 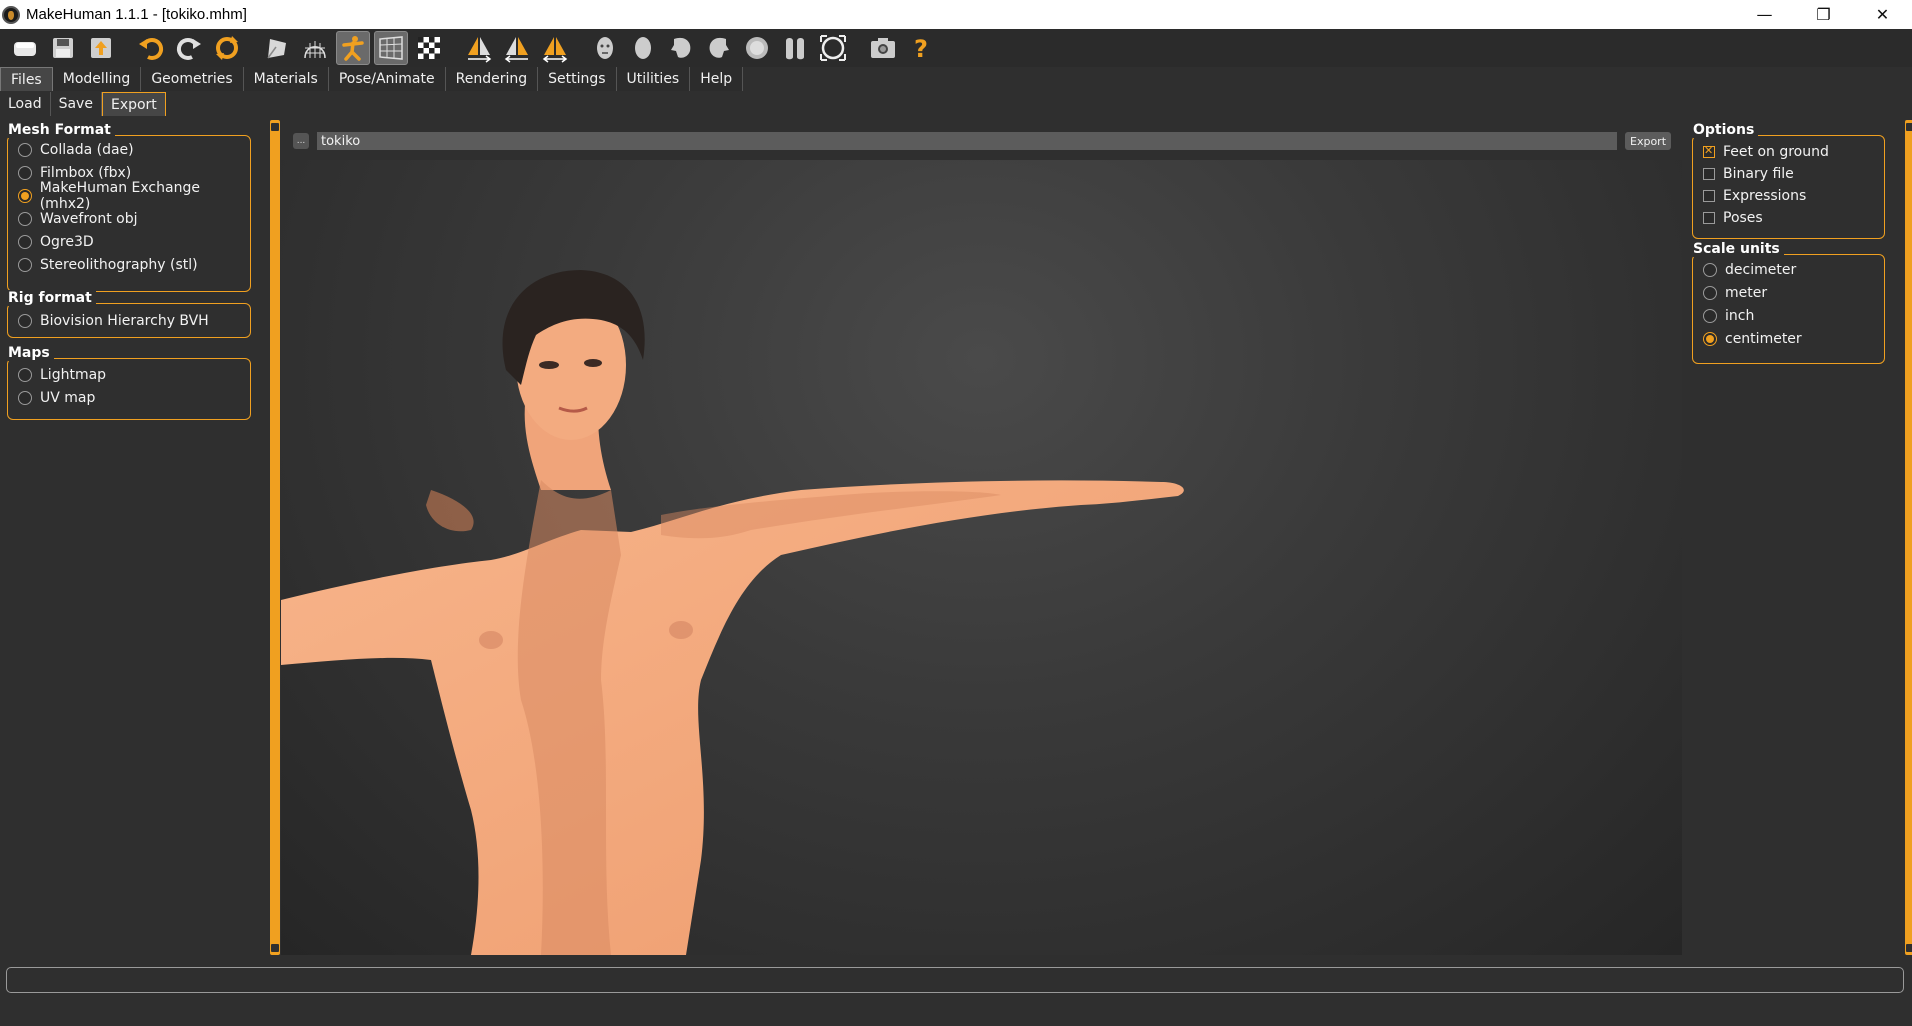 I want to click on reset-camera-button, so click(x=833, y=48).